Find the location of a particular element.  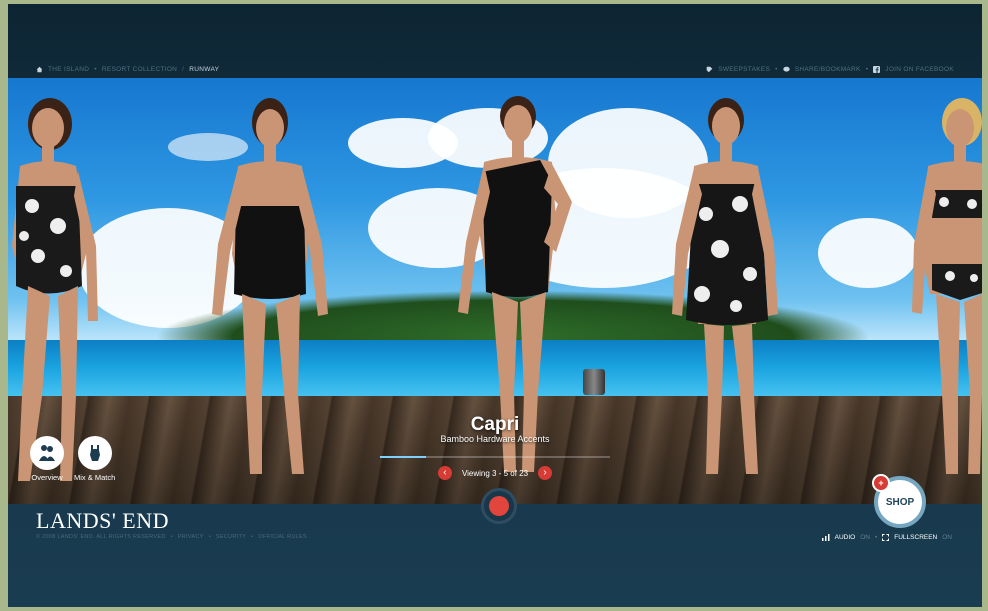

shop-label: SHOP is located at coordinates (900, 502).